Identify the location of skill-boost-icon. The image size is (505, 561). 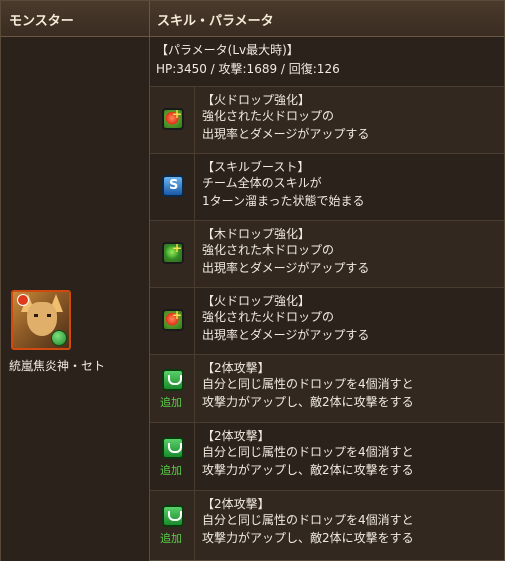
(173, 186).